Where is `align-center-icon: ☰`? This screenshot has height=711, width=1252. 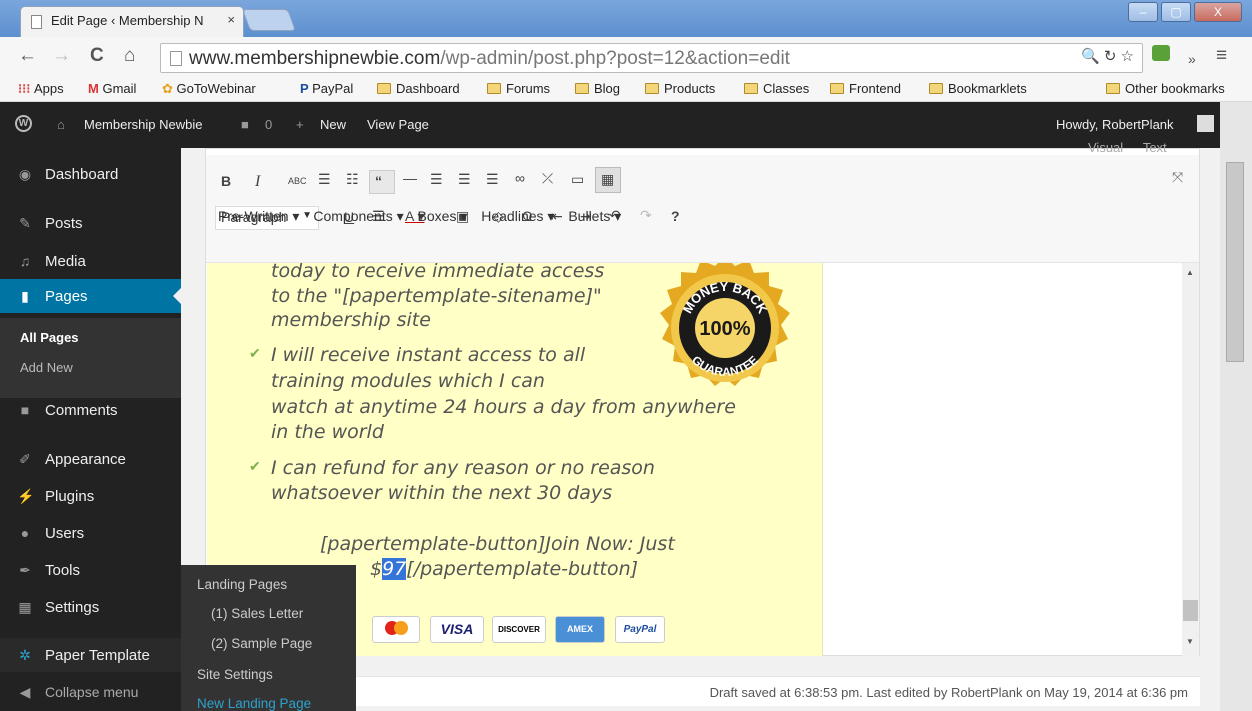 align-center-icon: ☰ is located at coordinates (464, 179).